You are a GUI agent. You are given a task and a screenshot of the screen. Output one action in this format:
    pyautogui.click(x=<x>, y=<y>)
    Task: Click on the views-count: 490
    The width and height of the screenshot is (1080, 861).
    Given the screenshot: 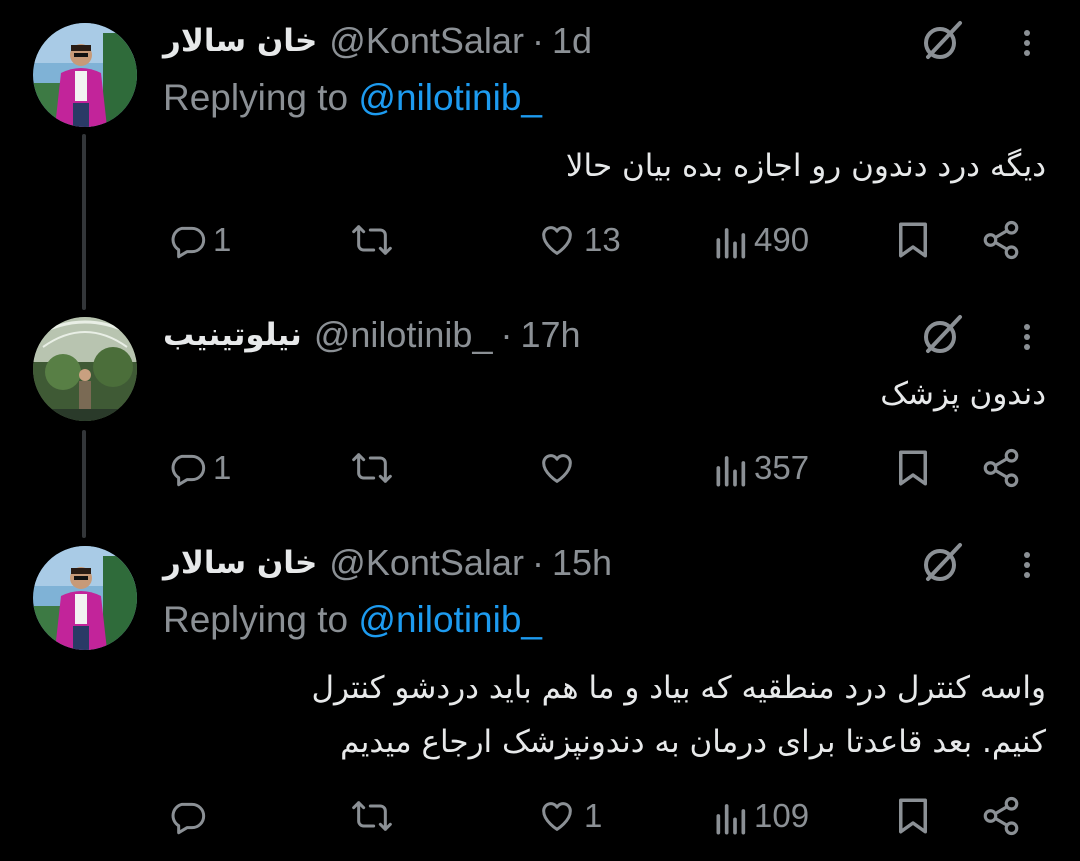 What is the action you would take?
    pyautogui.click(x=782, y=239)
    